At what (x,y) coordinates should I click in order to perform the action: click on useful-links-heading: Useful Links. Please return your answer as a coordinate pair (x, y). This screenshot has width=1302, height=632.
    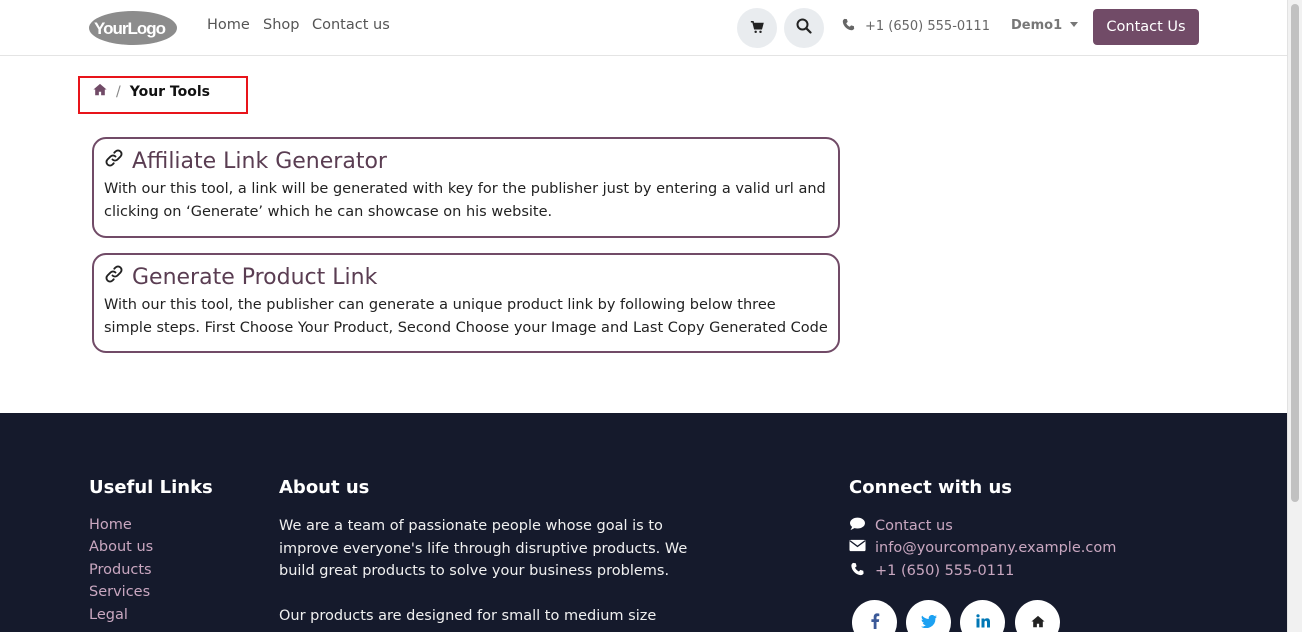
    Looking at the image, I should click on (151, 487).